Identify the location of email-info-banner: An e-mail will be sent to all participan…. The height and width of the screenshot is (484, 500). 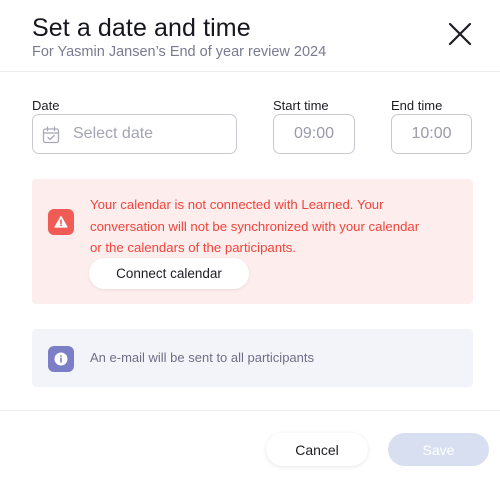
(252, 358).